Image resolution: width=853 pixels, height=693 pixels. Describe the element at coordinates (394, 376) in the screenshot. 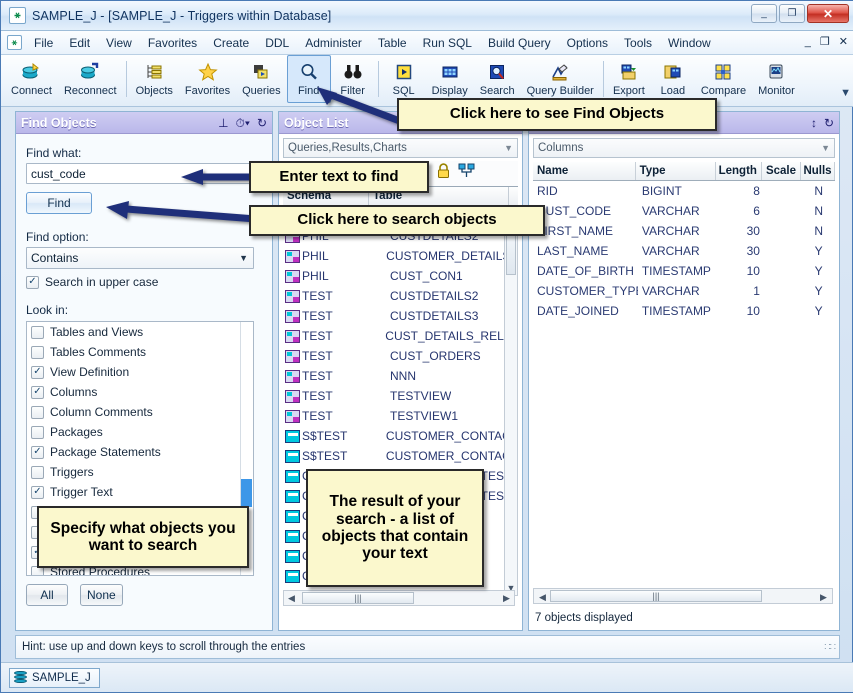

I see `object-list-row: TEST NNN` at that location.